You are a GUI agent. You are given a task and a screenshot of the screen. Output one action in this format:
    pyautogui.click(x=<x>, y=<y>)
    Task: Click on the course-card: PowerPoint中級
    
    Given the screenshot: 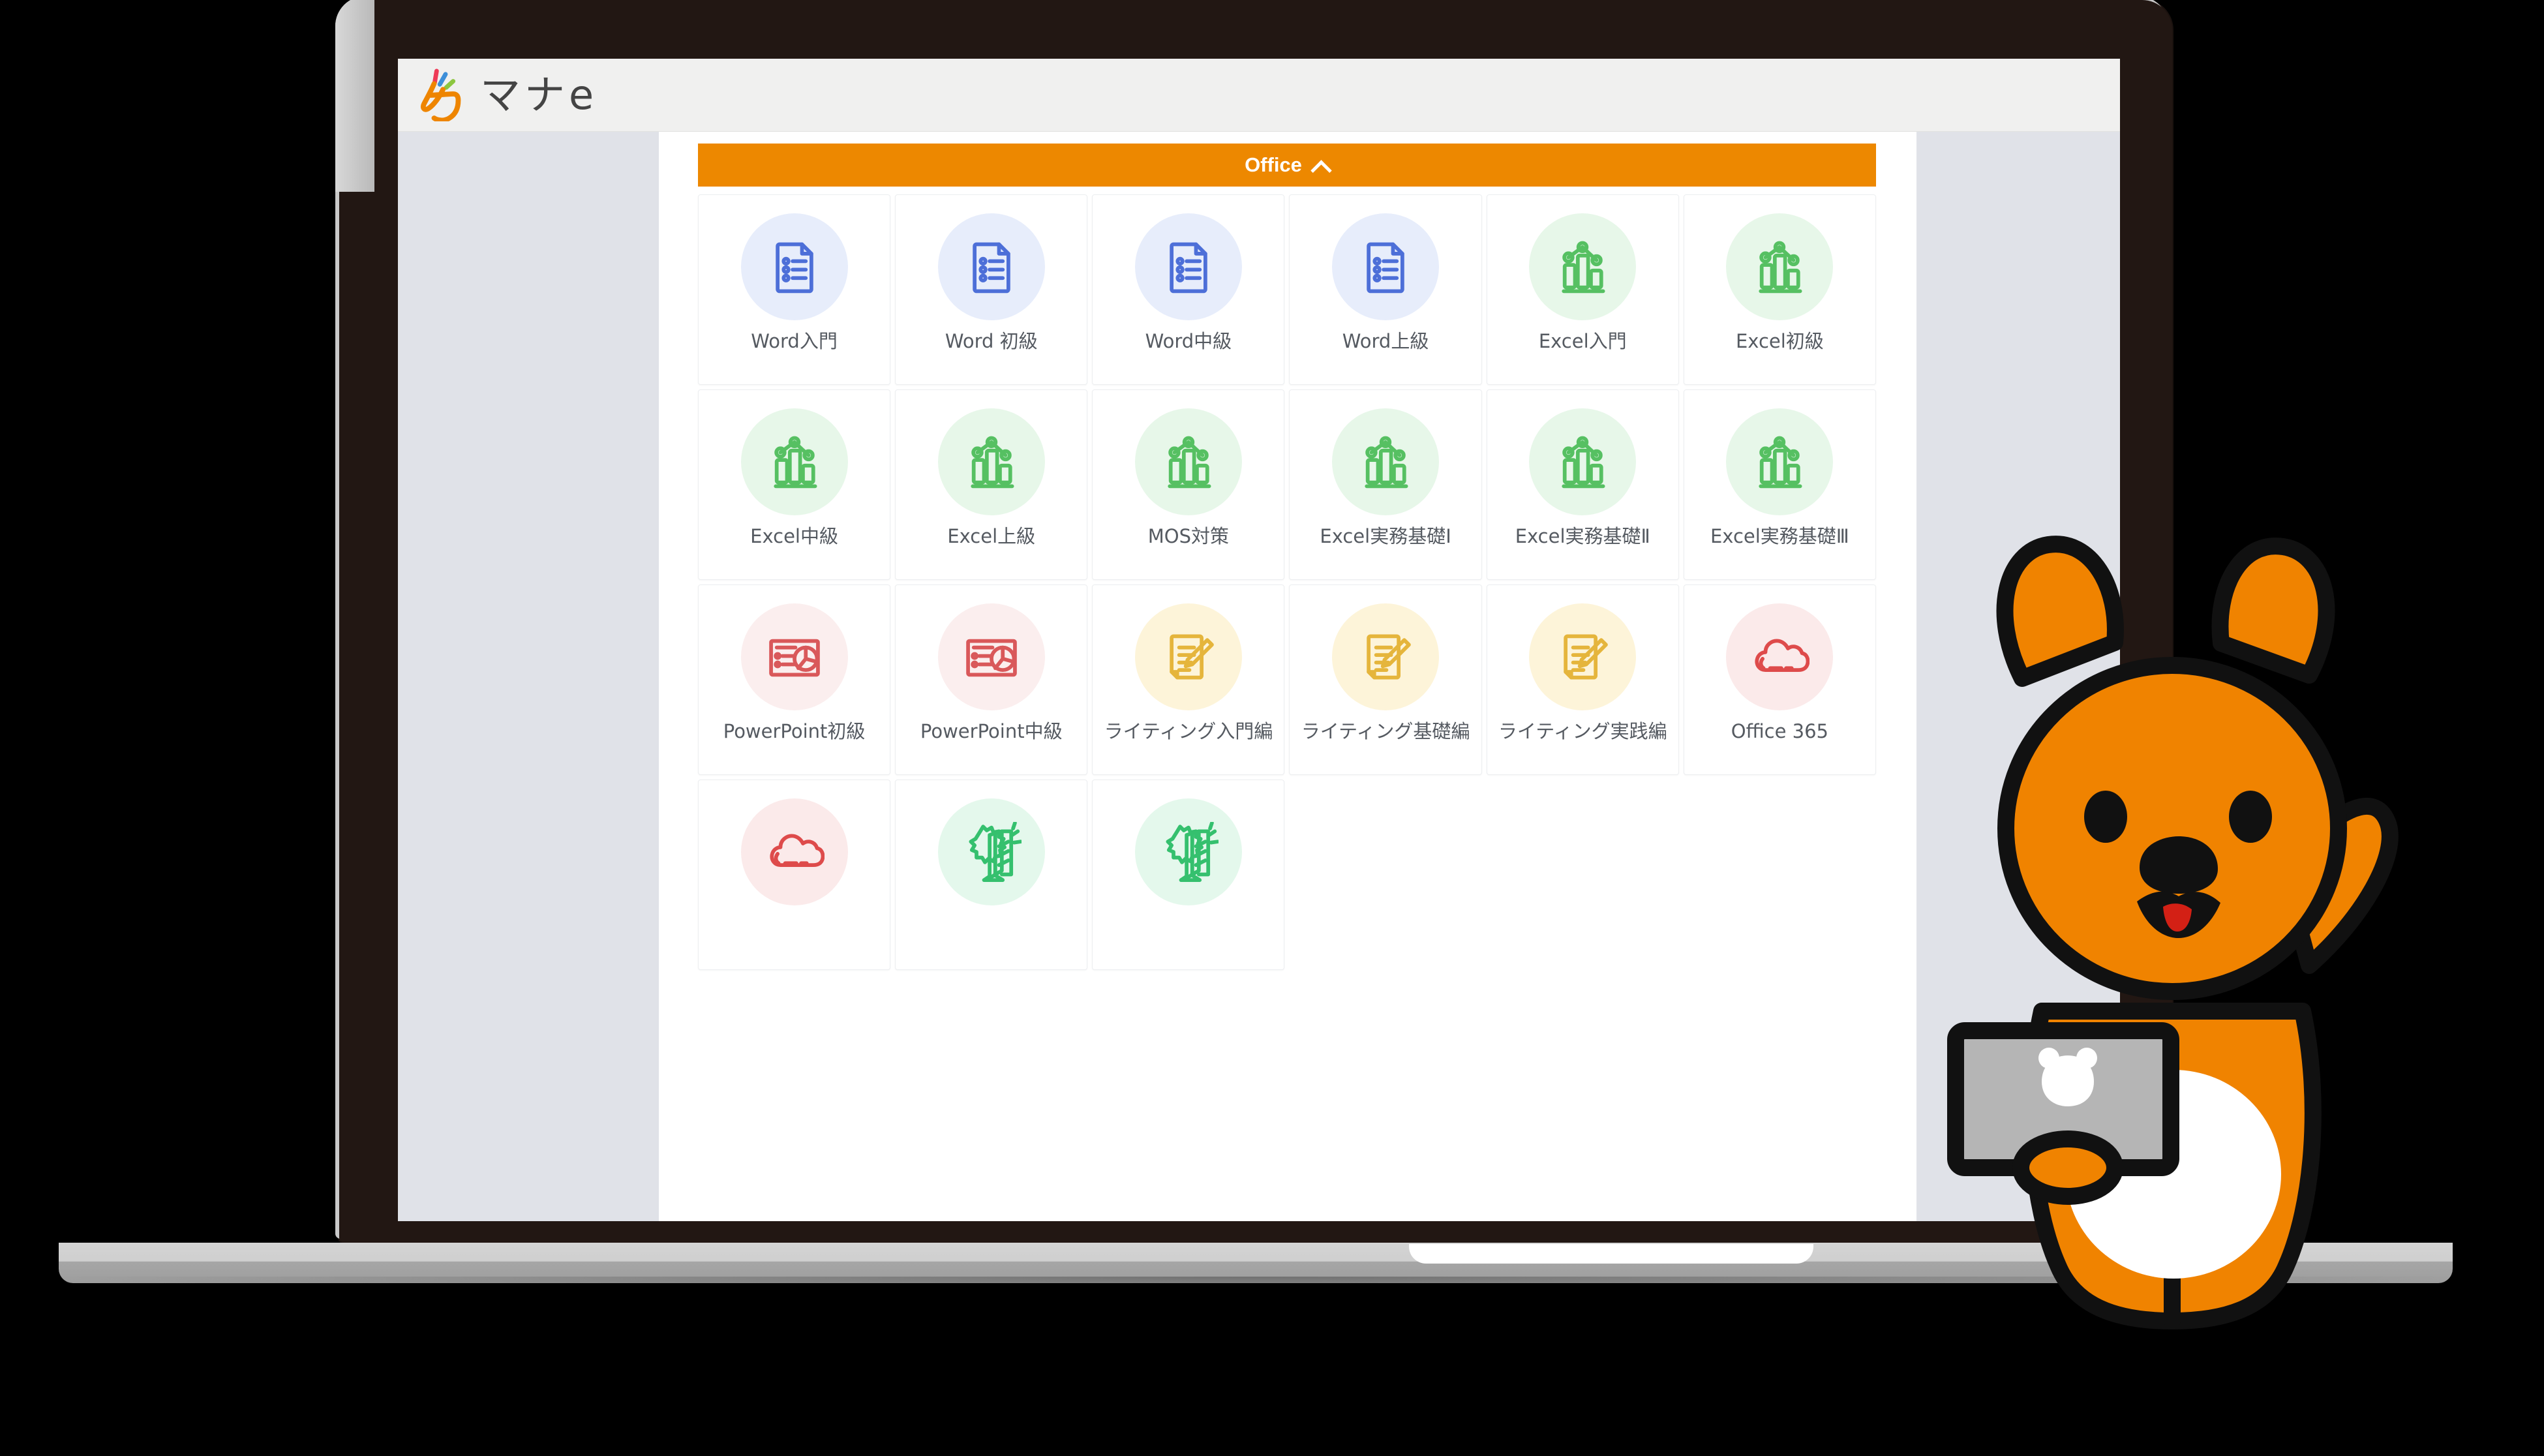 What is the action you would take?
    pyautogui.click(x=991, y=680)
    